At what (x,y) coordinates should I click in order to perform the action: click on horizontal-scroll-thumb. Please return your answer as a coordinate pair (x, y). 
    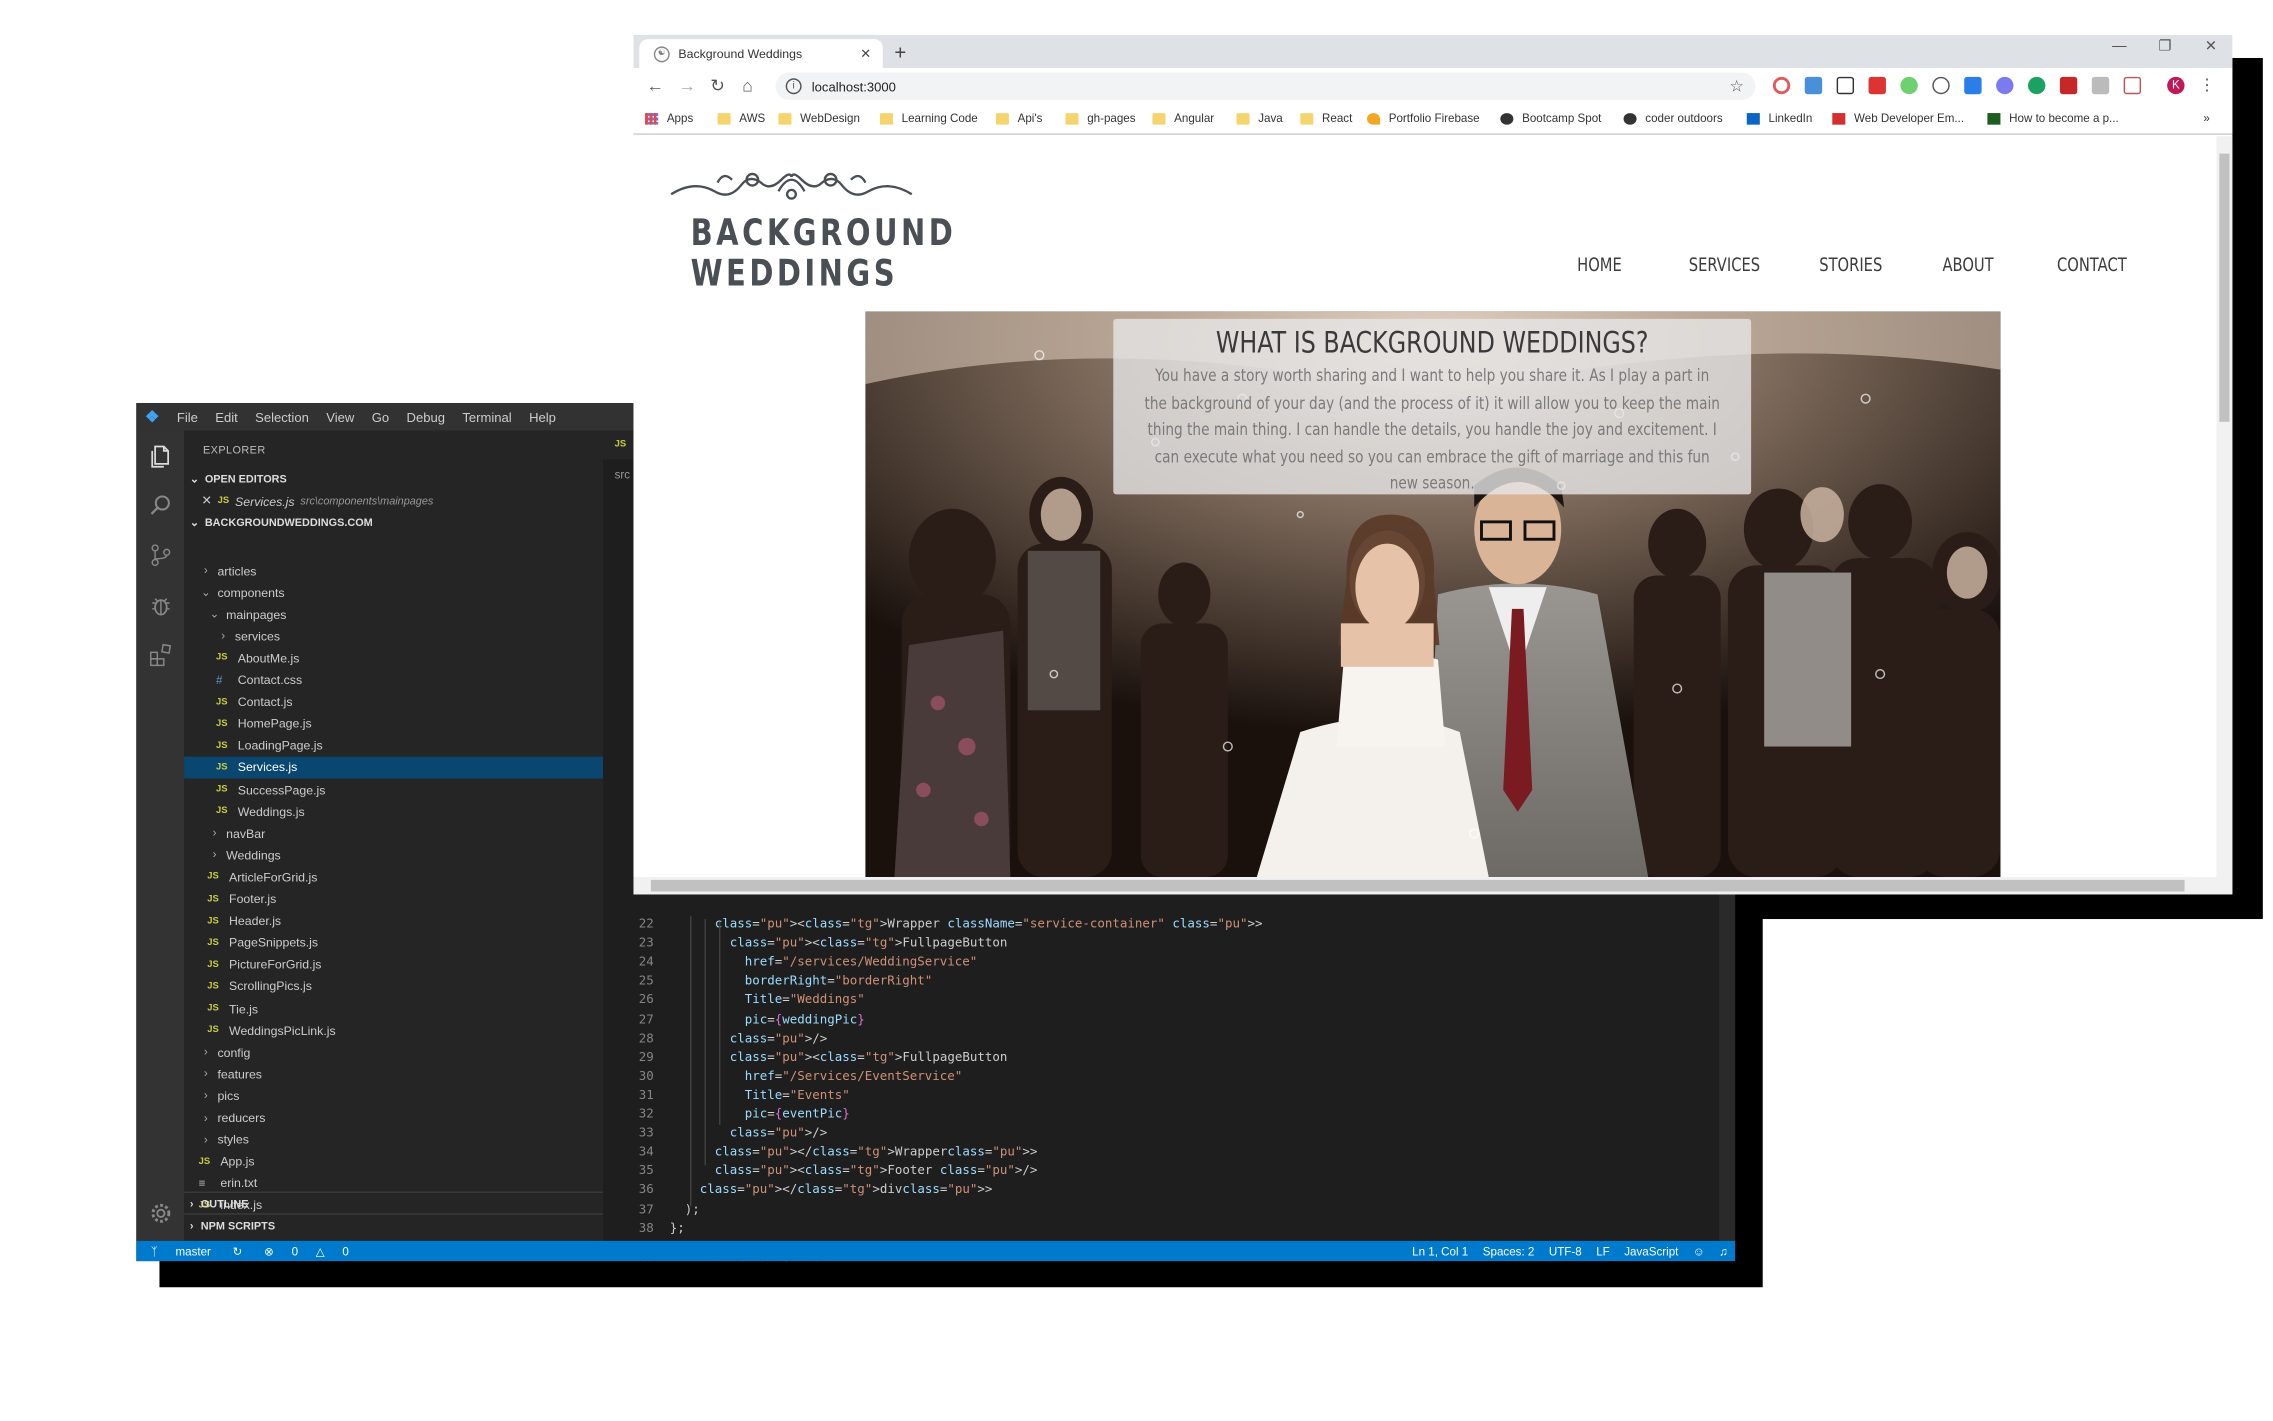
    Looking at the image, I should click on (1417, 885).